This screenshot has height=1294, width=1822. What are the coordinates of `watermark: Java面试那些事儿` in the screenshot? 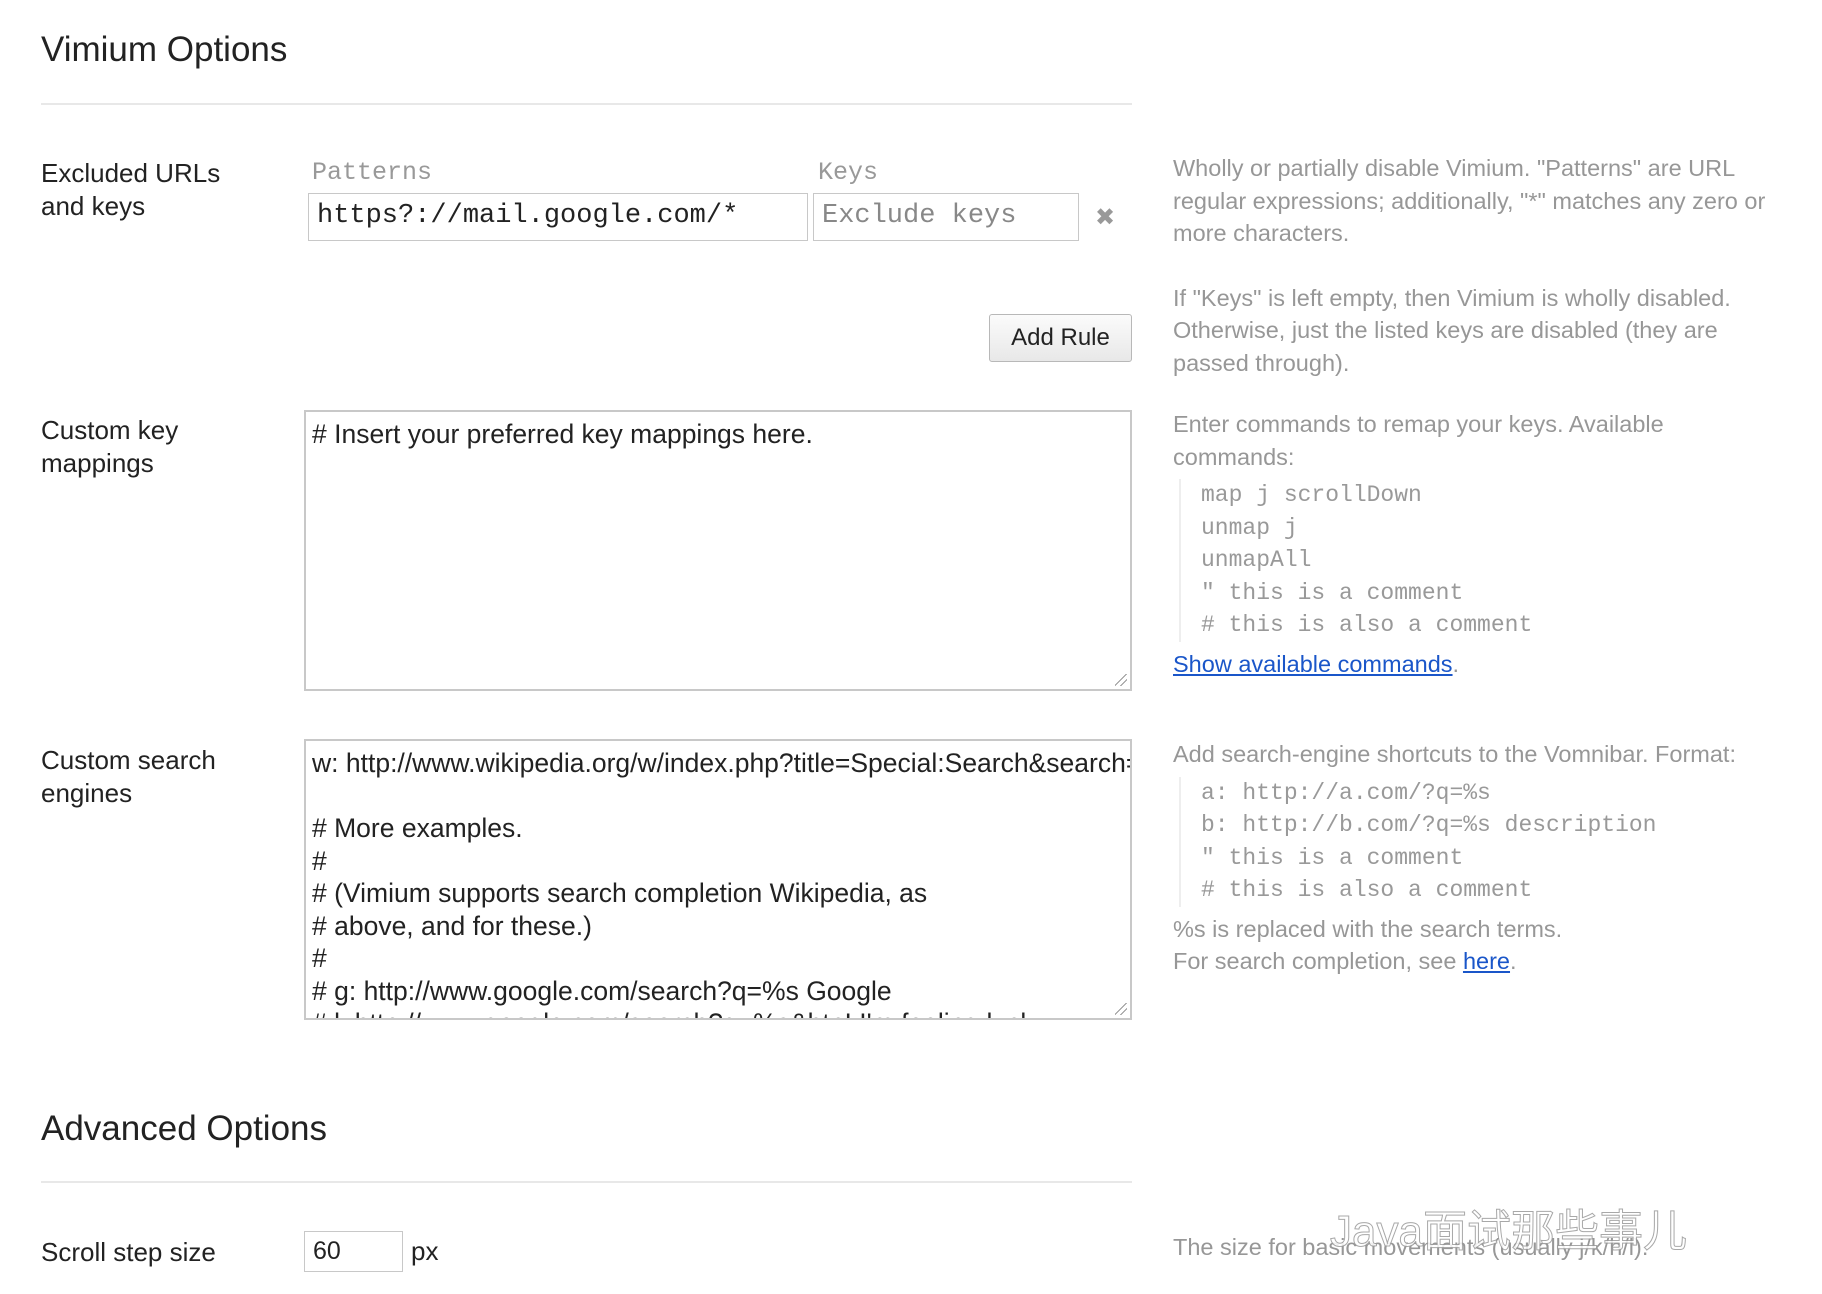 It's located at (1509, 1232).